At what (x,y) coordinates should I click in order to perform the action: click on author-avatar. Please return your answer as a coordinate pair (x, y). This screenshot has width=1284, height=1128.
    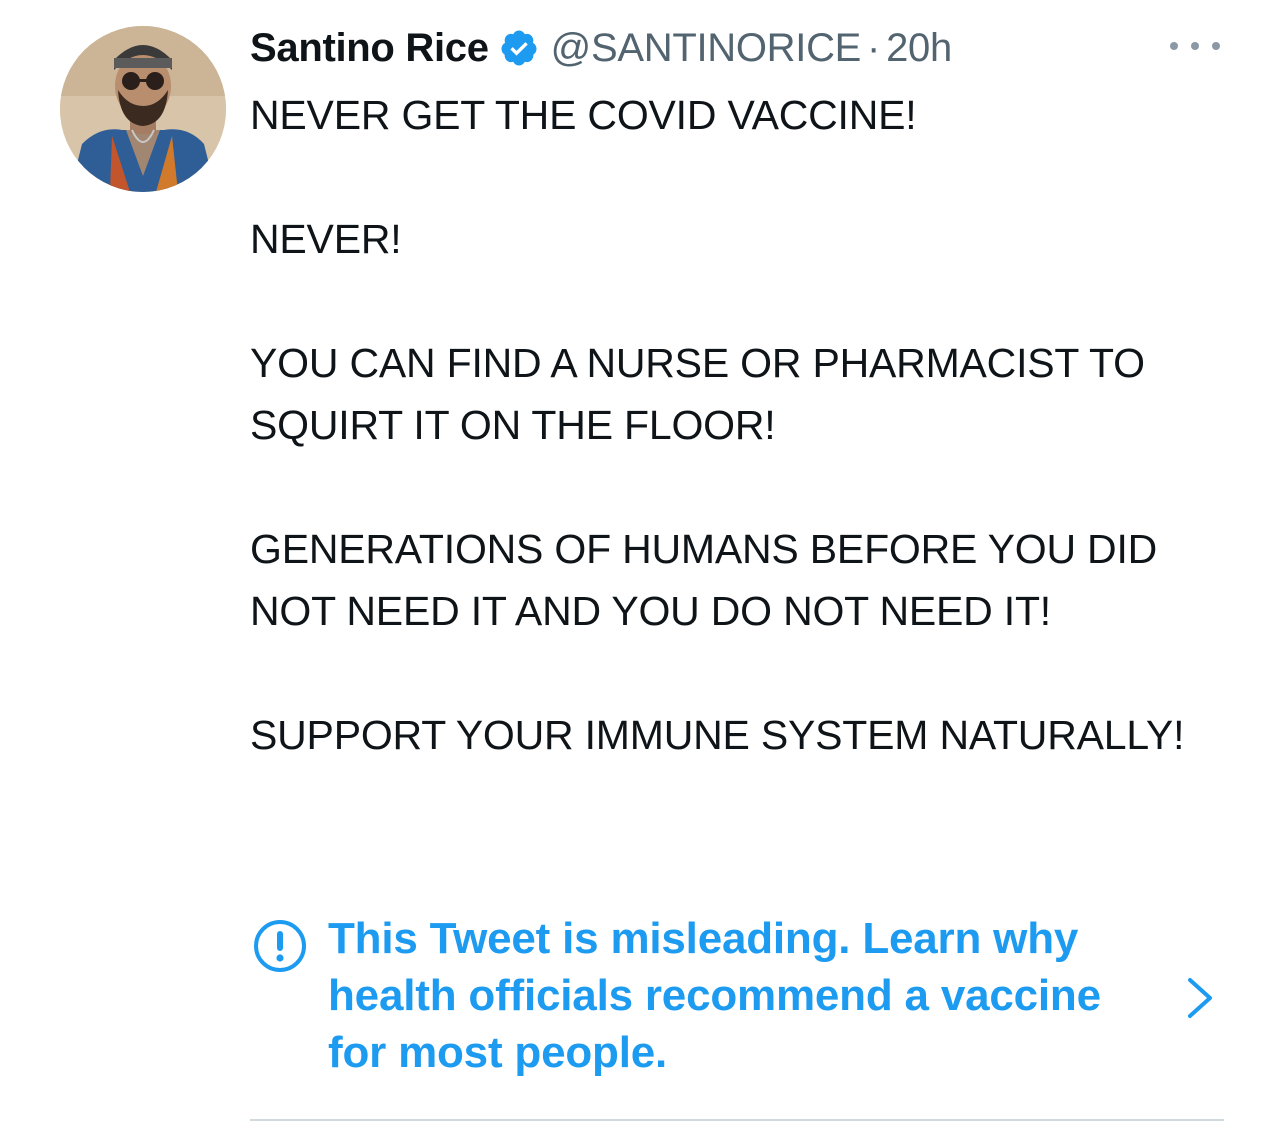
    Looking at the image, I should click on (143, 109).